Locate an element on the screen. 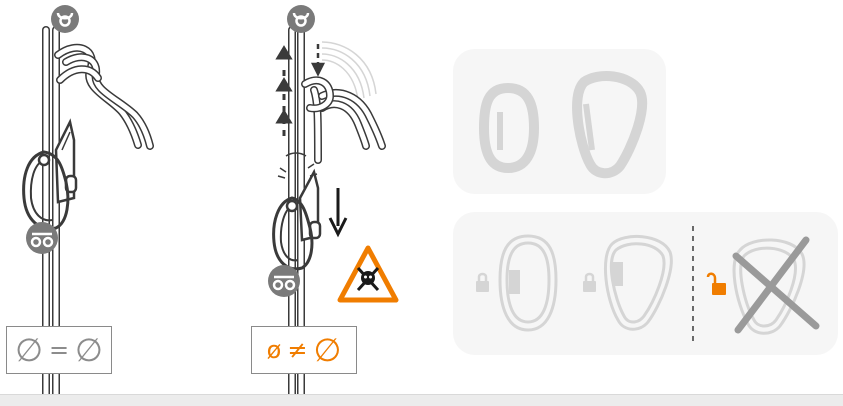  middle-tail-rope is located at coordinates (343, 120).